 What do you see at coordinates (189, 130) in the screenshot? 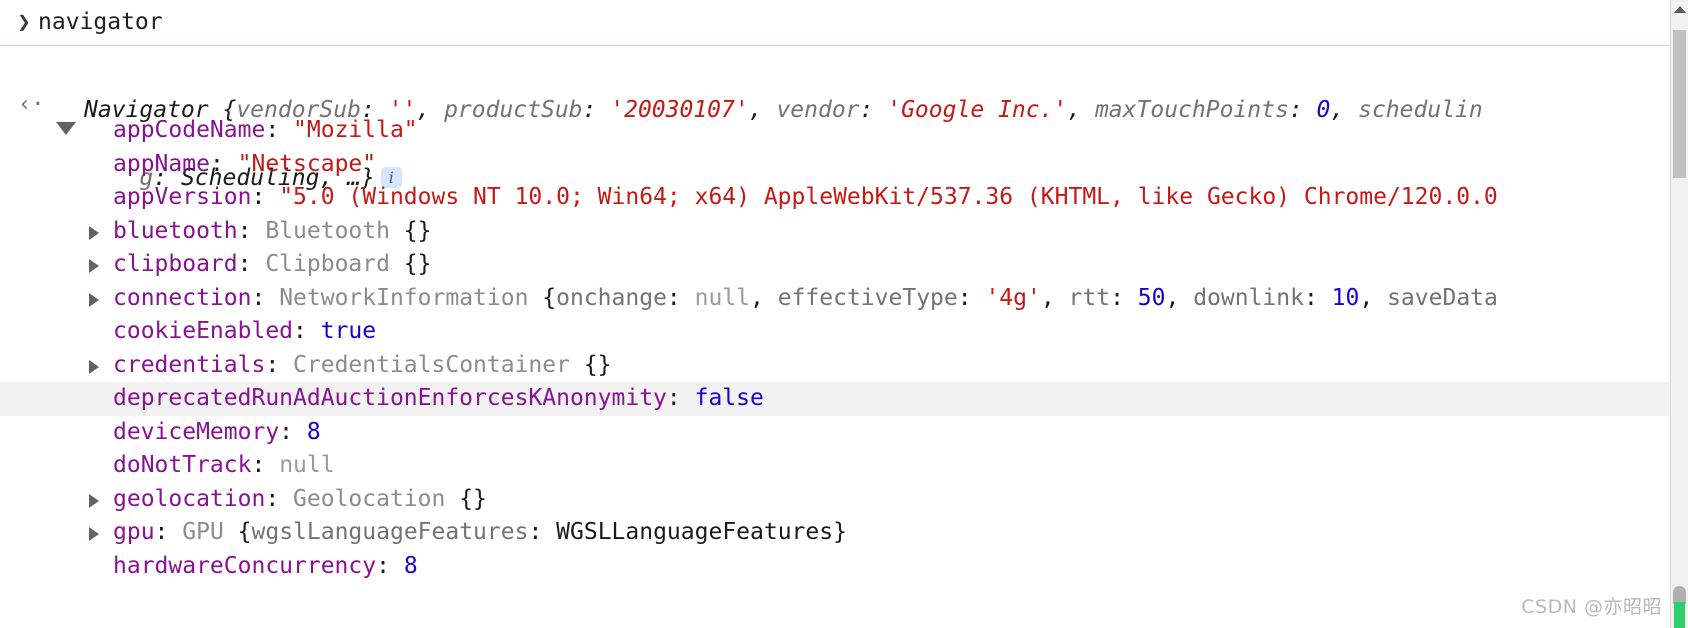
I see `code-token: appCodeName` at bounding box center [189, 130].